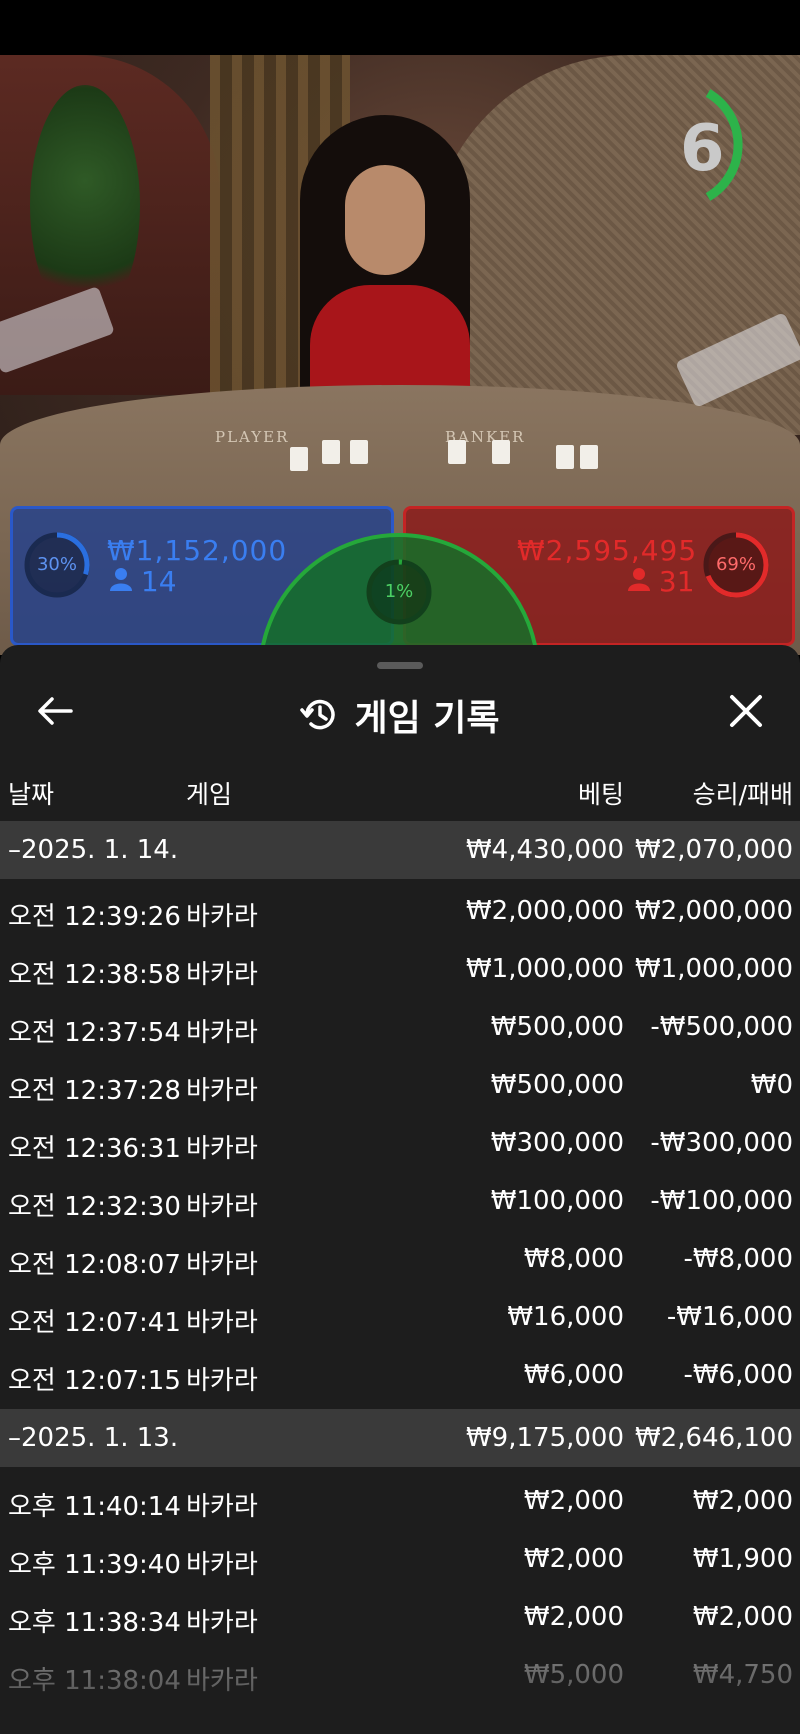  I want to click on group-result-total: ₩2,070,000, so click(713, 850).